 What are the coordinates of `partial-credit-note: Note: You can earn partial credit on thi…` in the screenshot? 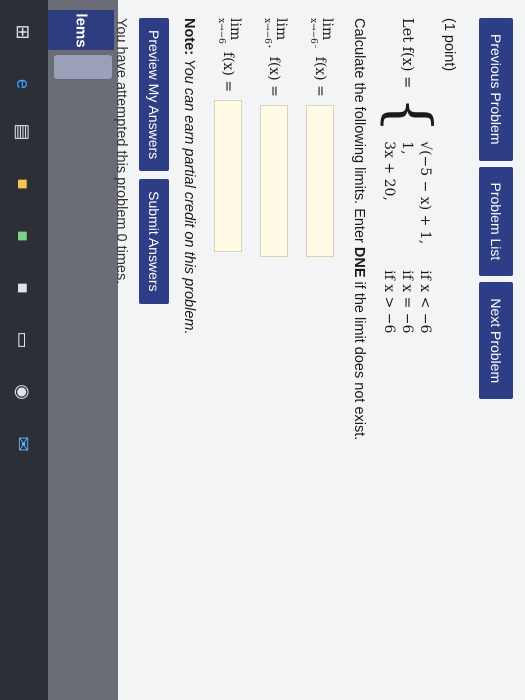 It's located at (189, 348).